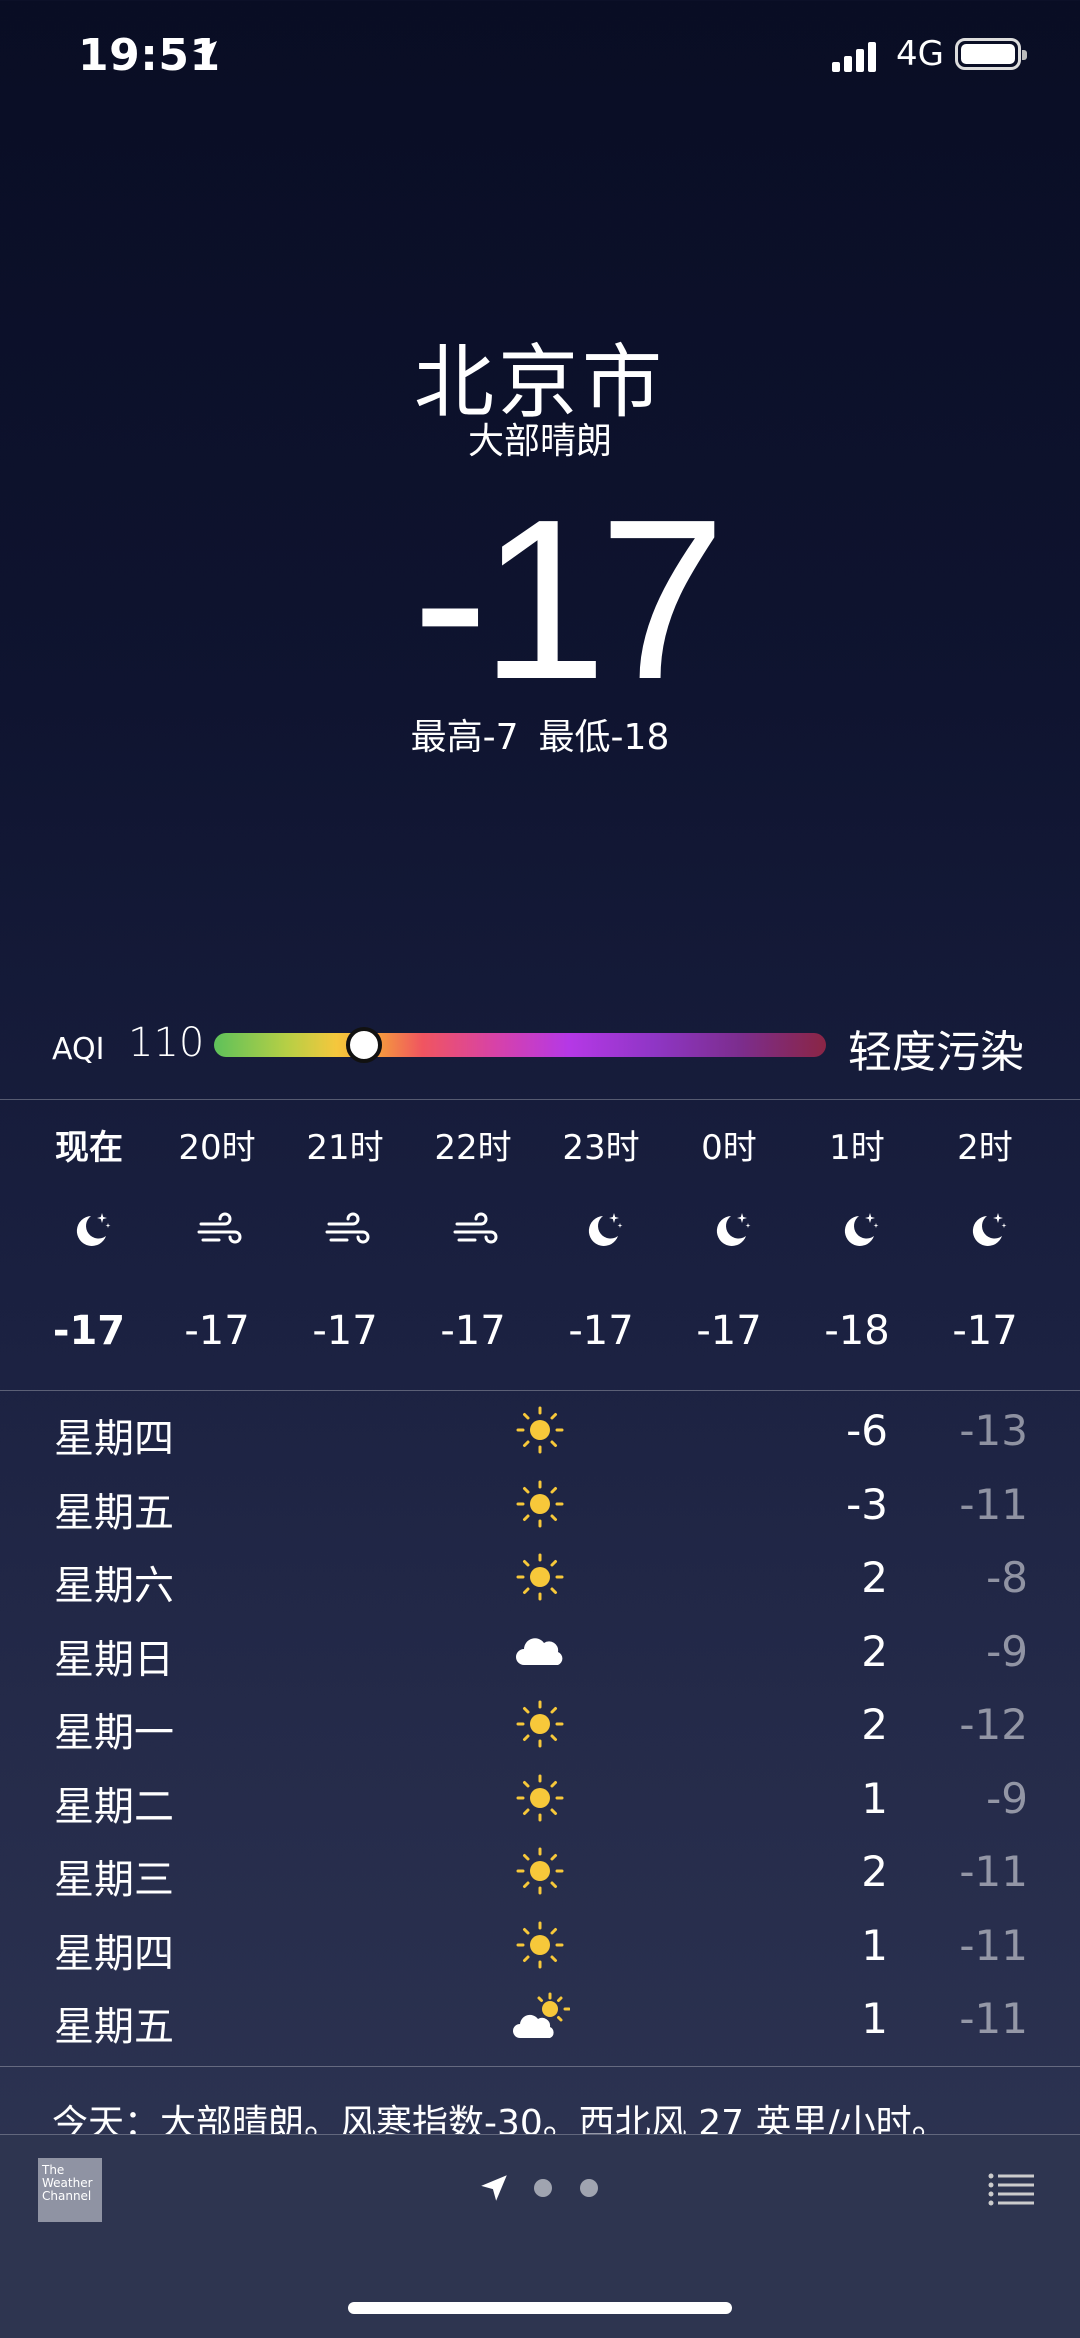 The height and width of the screenshot is (2338, 1080). Describe the element at coordinates (114, 1733) in the screenshot. I see `day-name: 星期一` at that location.